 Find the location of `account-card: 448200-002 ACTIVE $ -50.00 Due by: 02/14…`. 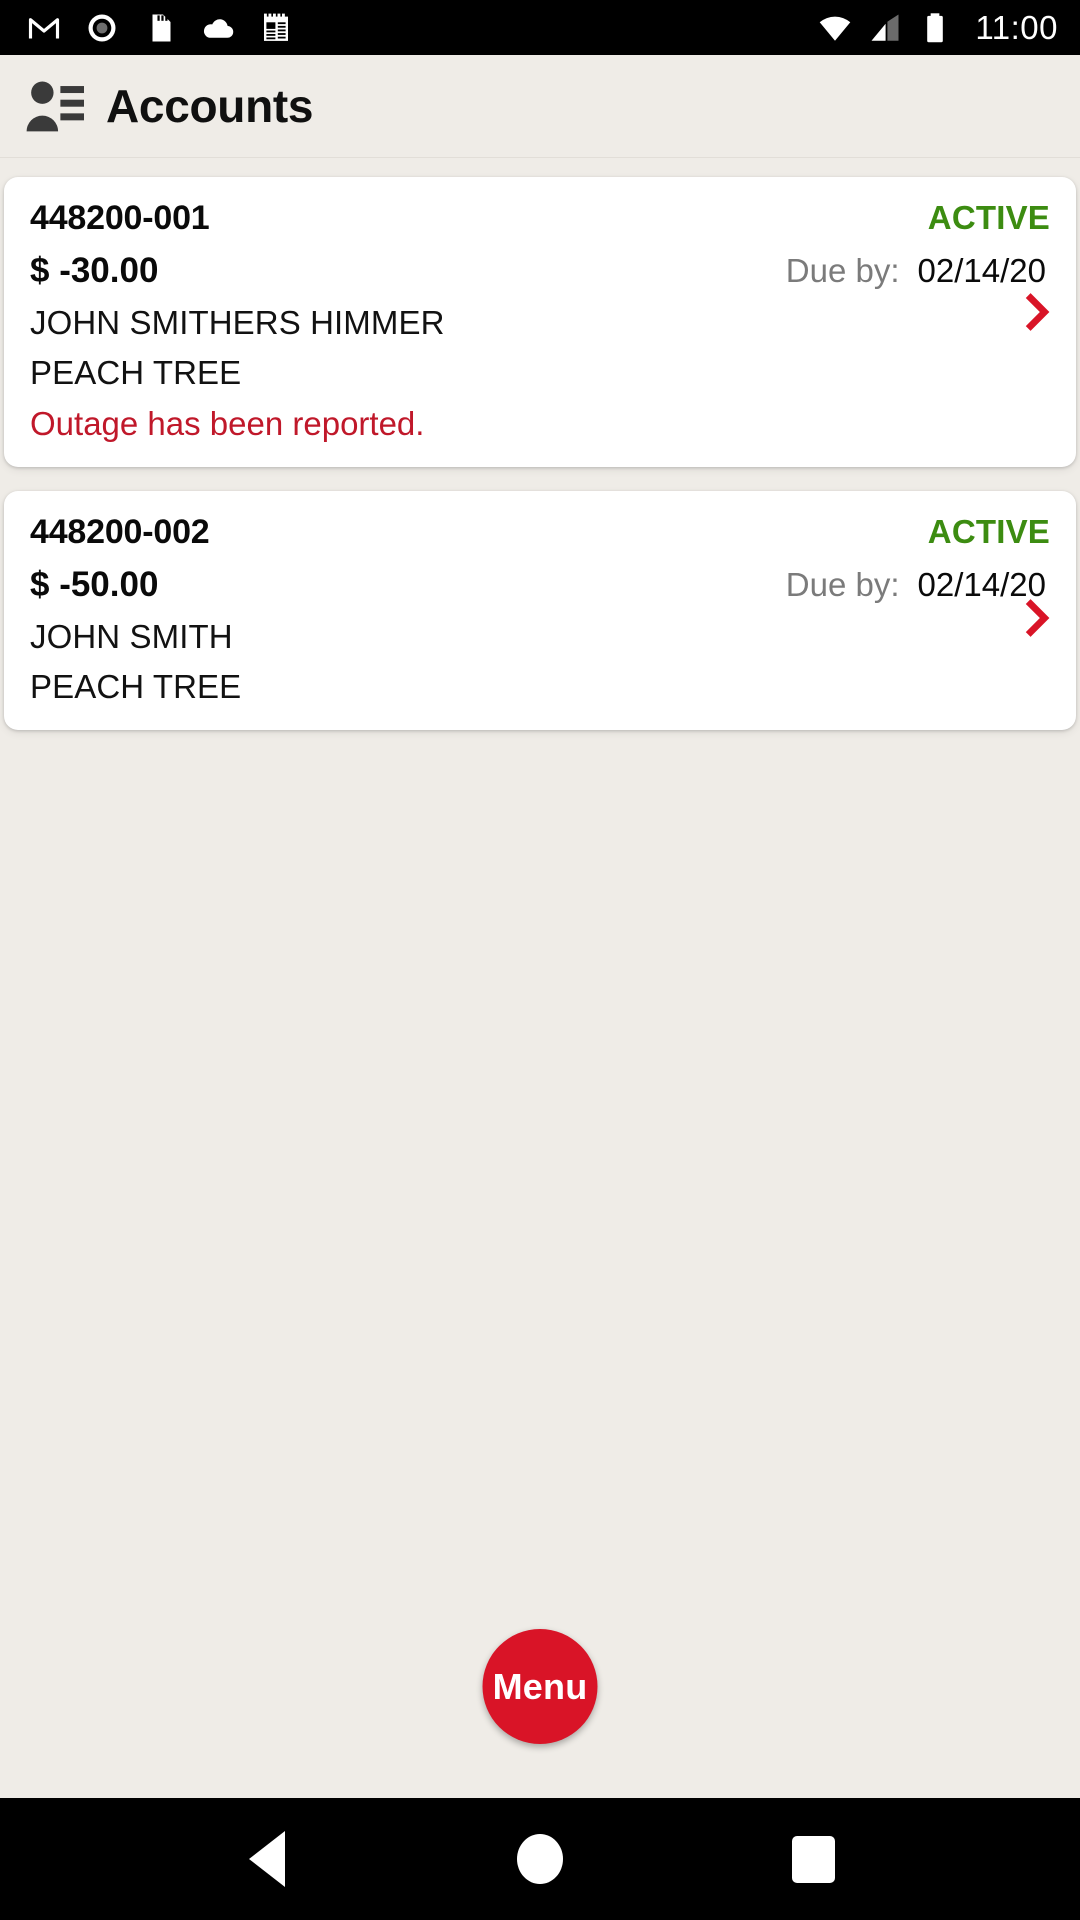

account-card: 448200-002 ACTIVE $ -50.00 Due by: 02/14… is located at coordinates (540, 610).